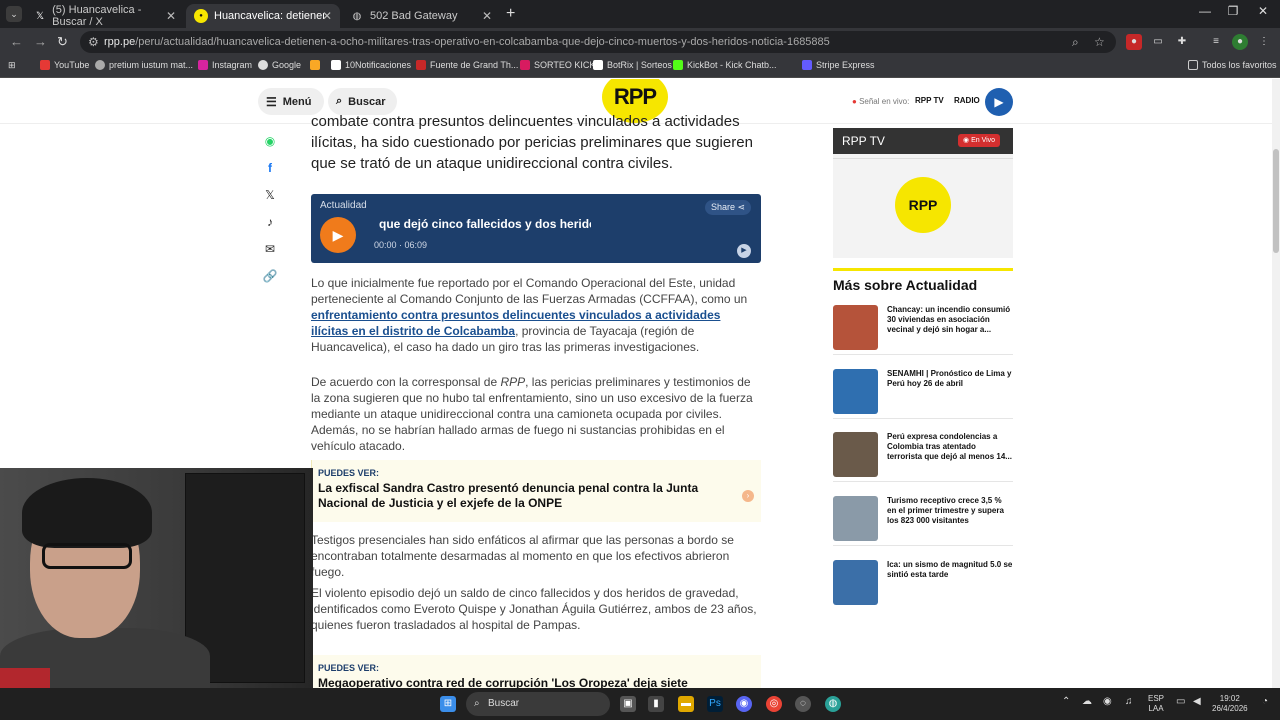  Describe the element at coordinates (744, 704) in the screenshot. I see `discord-icon: ◉` at that location.